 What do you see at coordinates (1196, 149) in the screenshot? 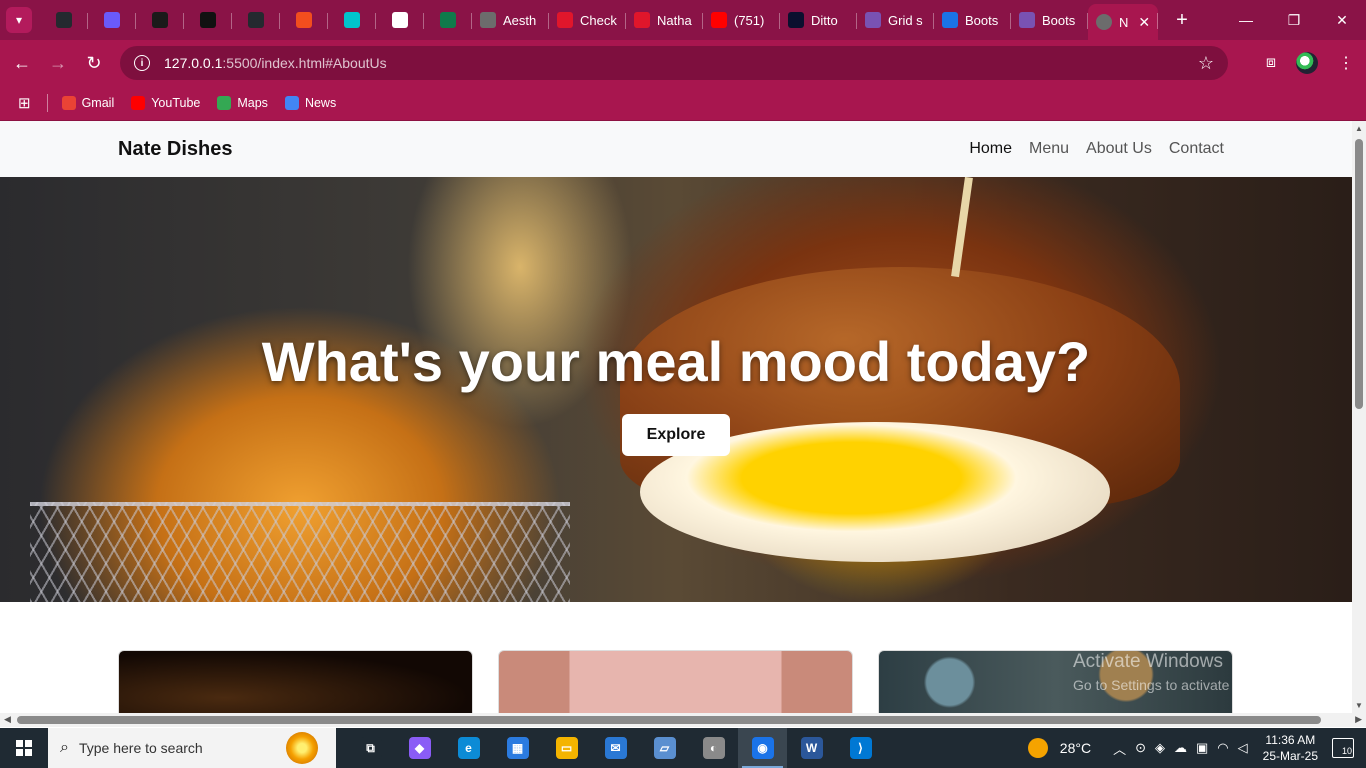
I see `nav-link-contact: Contact` at bounding box center [1196, 149].